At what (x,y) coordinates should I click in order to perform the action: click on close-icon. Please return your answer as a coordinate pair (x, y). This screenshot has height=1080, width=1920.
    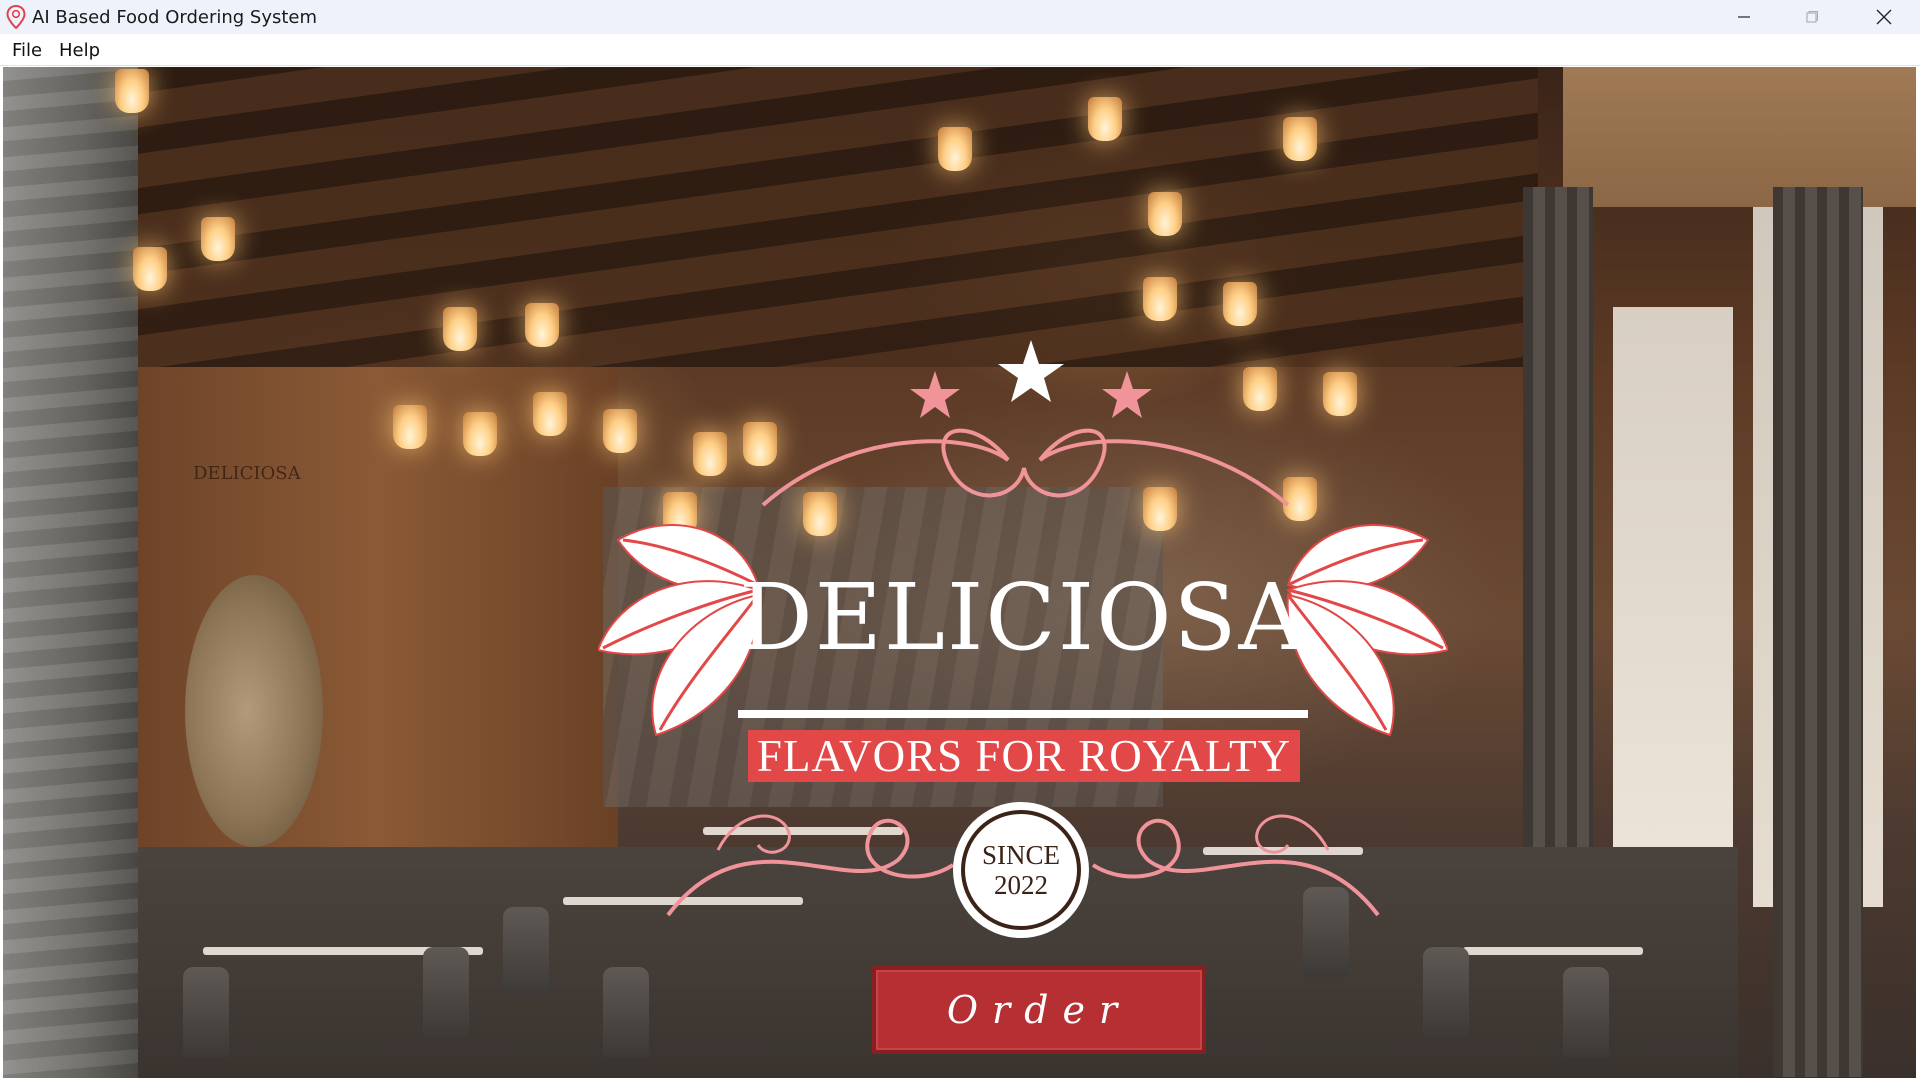
    Looking at the image, I should click on (1884, 17).